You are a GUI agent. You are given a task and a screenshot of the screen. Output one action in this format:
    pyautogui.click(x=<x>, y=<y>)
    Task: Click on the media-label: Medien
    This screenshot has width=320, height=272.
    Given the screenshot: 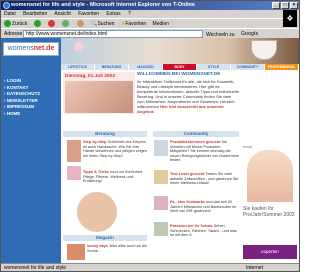 What is the action you would take?
    pyautogui.click(x=160, y=24)
    